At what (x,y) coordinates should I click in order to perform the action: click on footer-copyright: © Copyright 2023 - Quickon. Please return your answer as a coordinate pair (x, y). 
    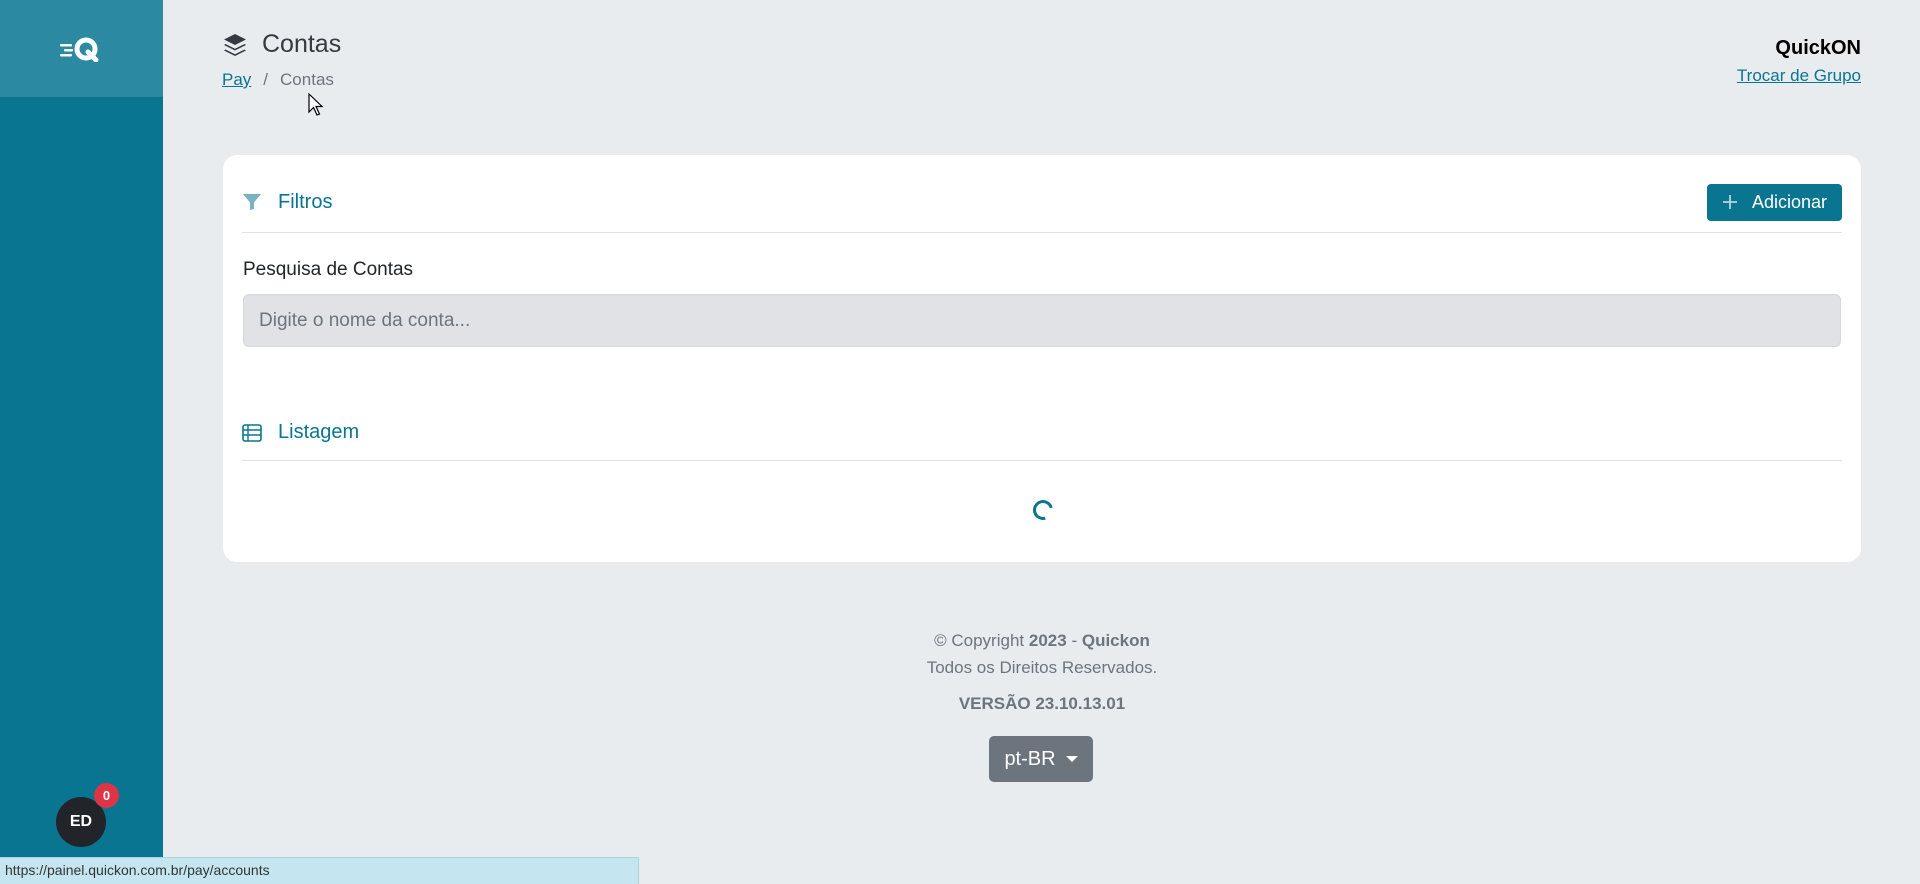
    Looking at the image, I should click on (1042, 641).